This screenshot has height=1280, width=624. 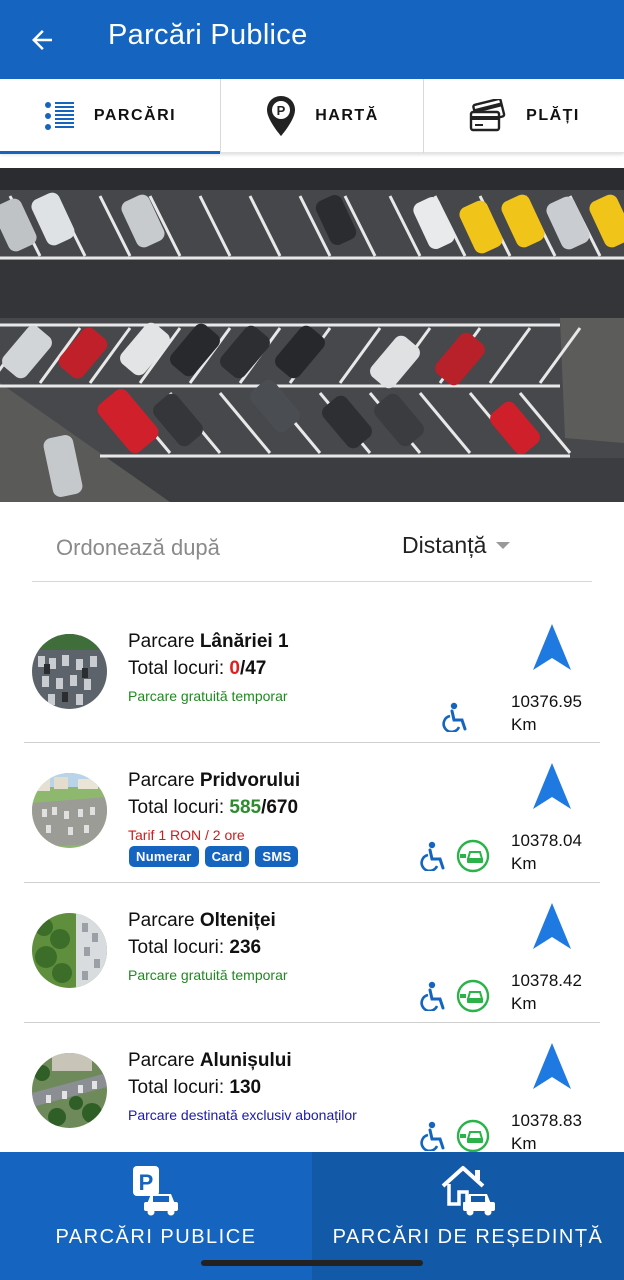 What do you see at coordinates (164, 856) in the screenshot?
I see `payment-badge: Numerar` at bounding box center [164, 856].